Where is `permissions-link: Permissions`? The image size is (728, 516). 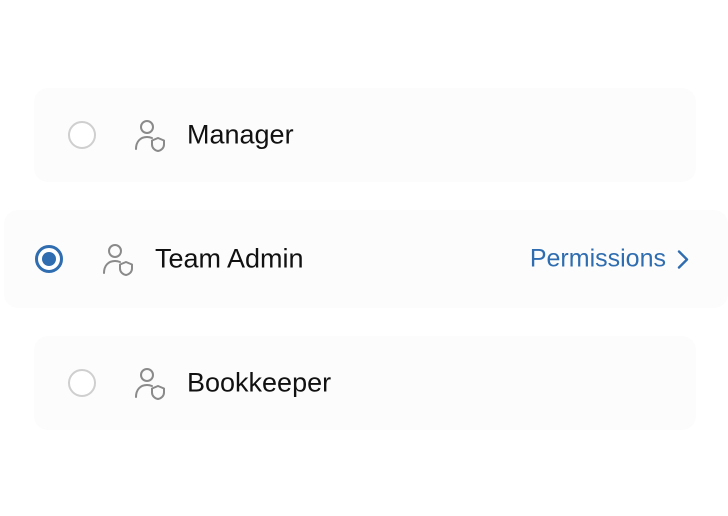
permissions-link: Permissions is located at coordinates (610, 259).